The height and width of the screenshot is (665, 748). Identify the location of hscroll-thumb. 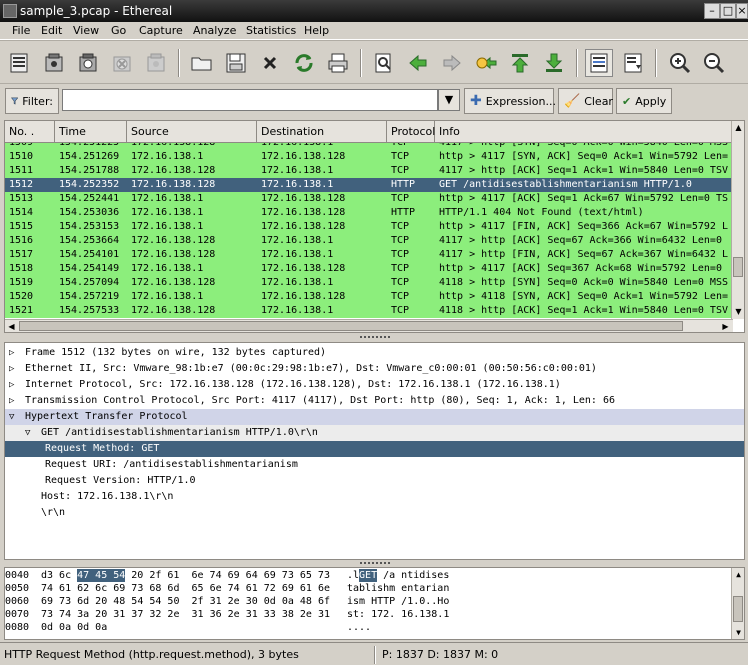
(351, 326).